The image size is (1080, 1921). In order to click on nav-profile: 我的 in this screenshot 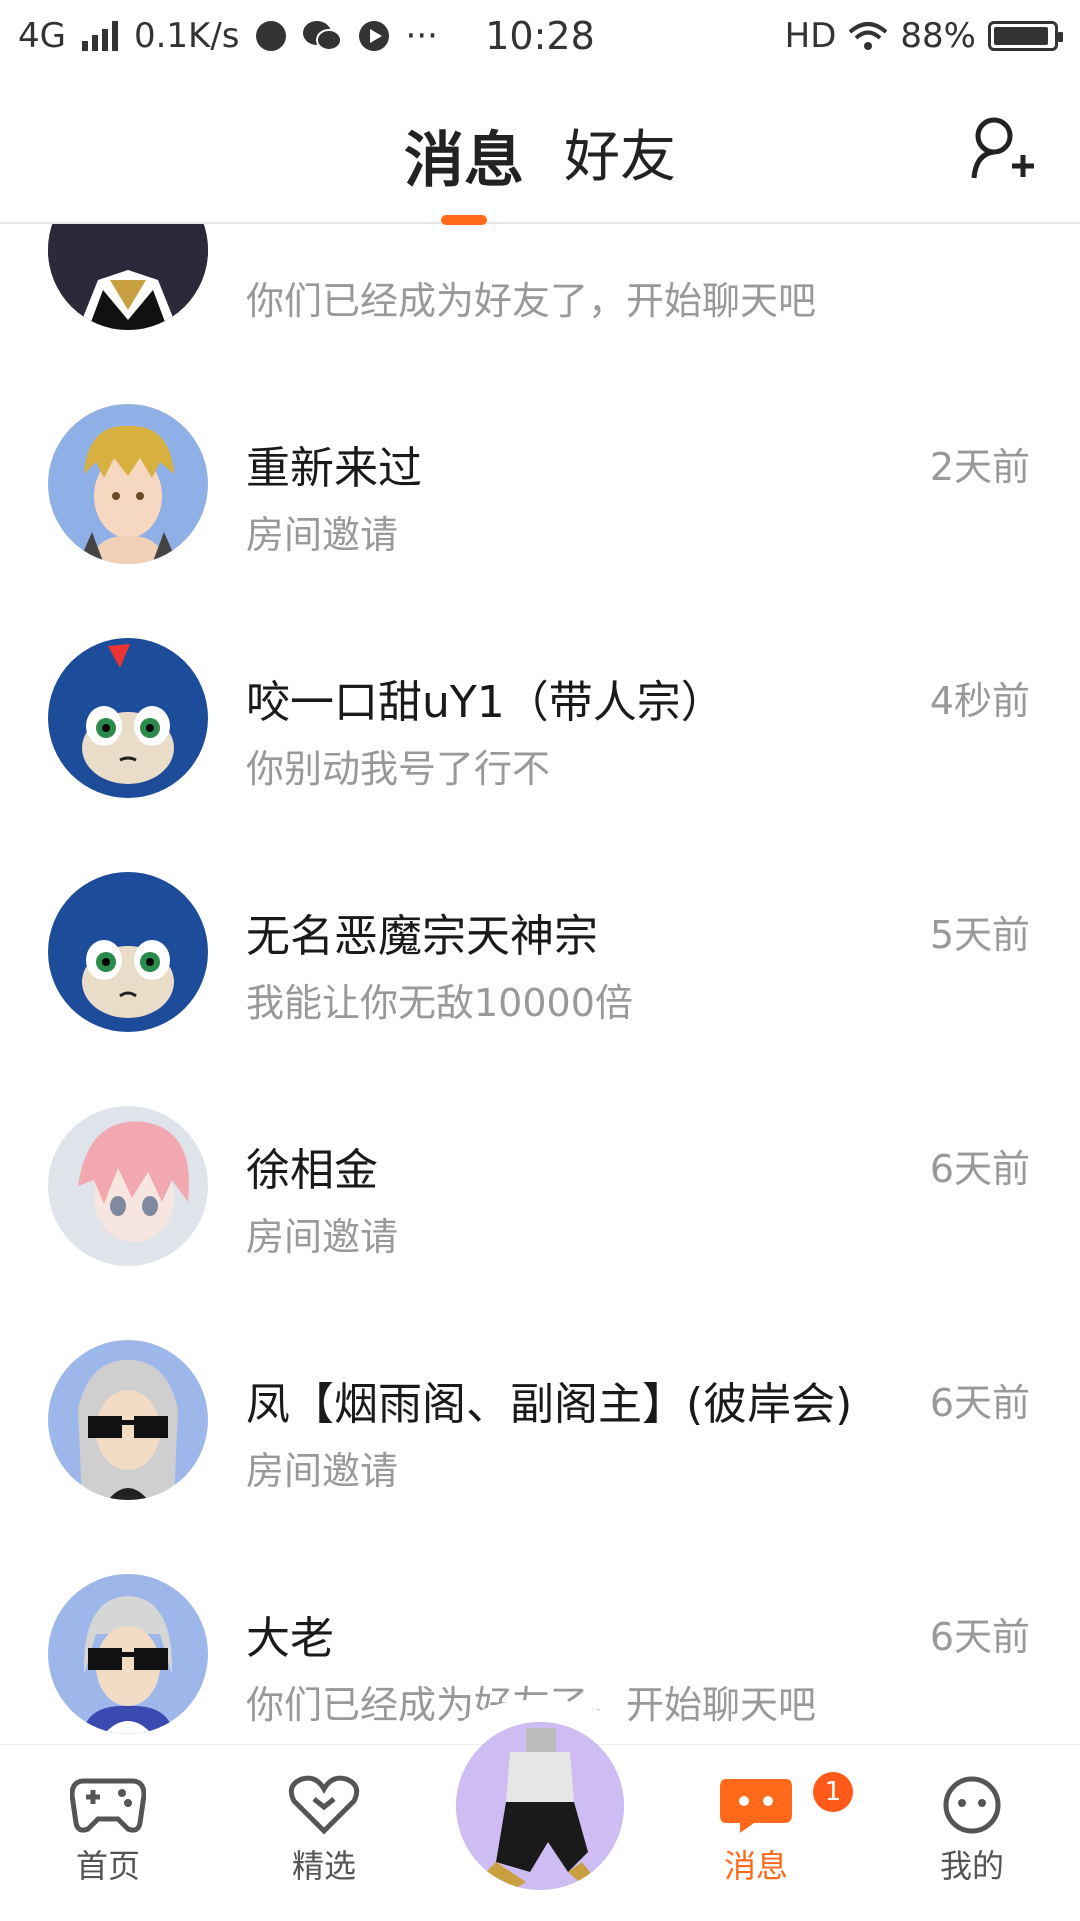, I will do `click(972, 1831)`.